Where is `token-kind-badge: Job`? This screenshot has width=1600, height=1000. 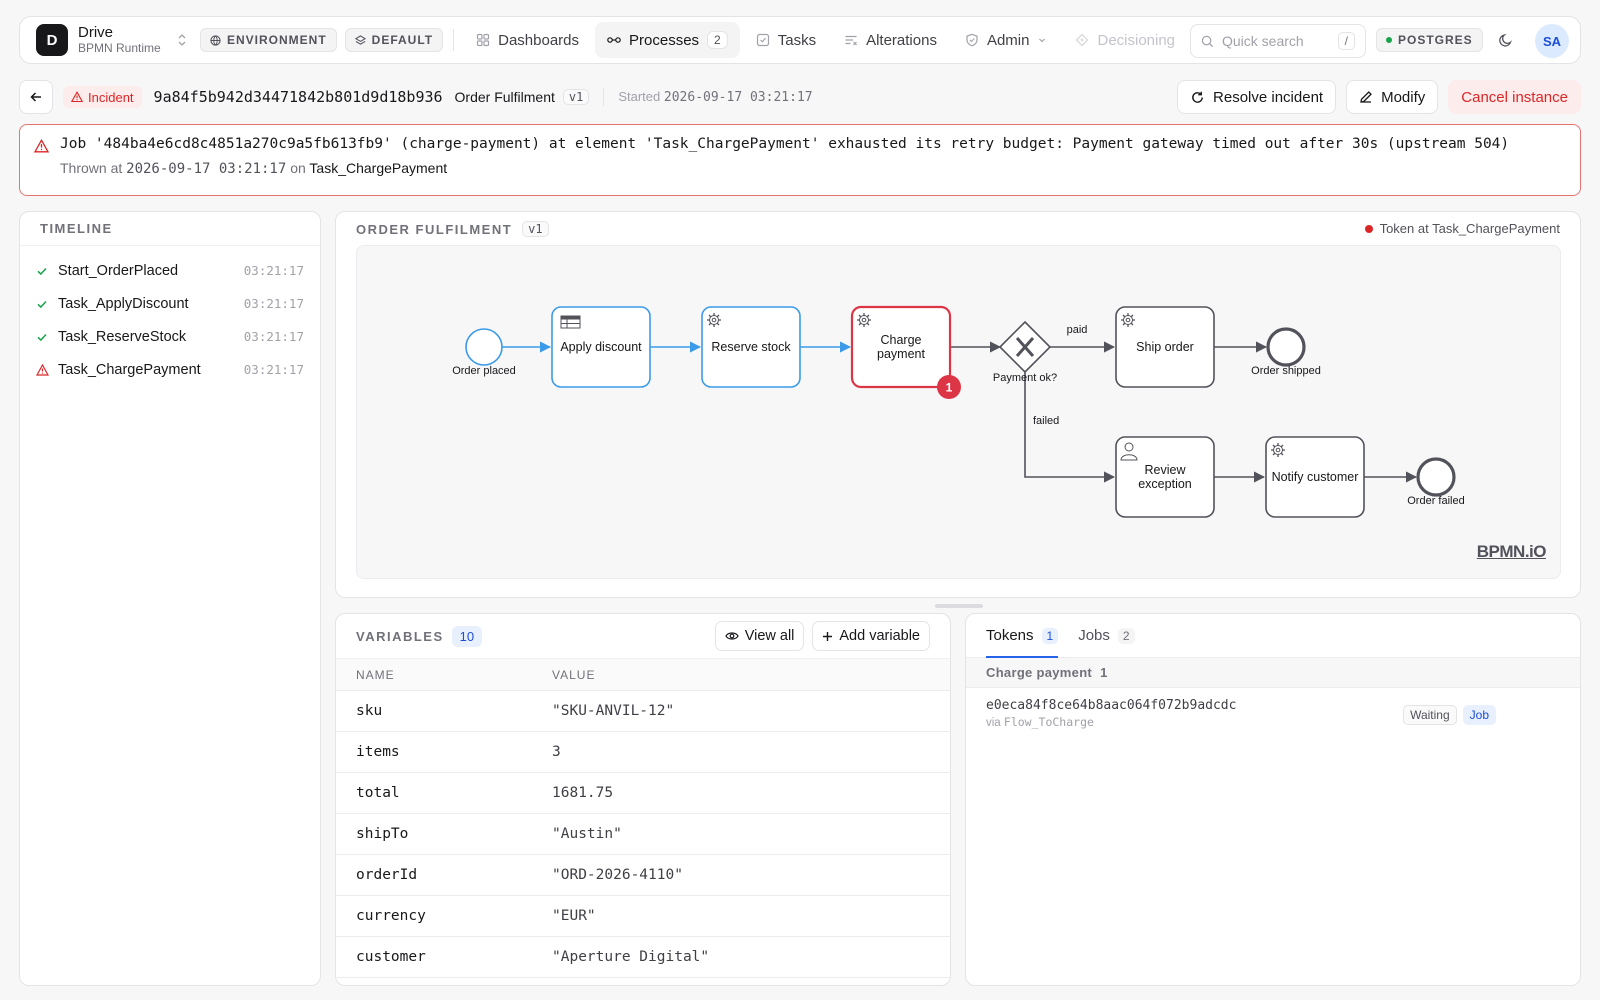 token-kind-badge: Job is located at coordinates (1479, 715).